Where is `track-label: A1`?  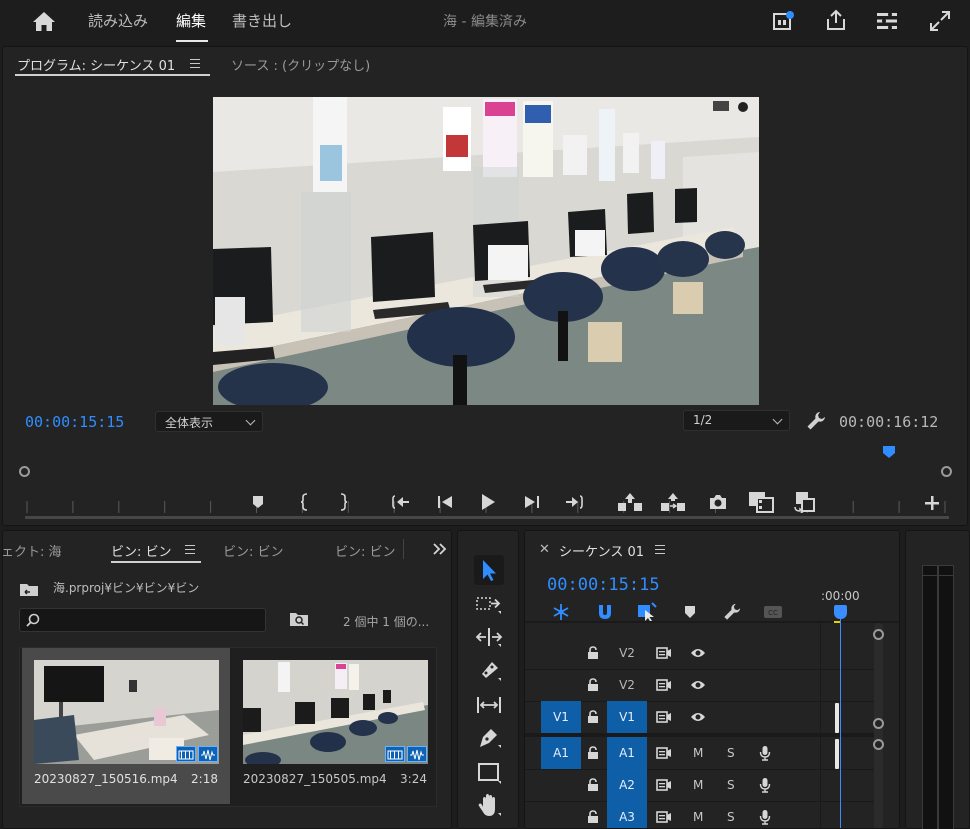
track-label: A1 is located at coordinates (627, 753).